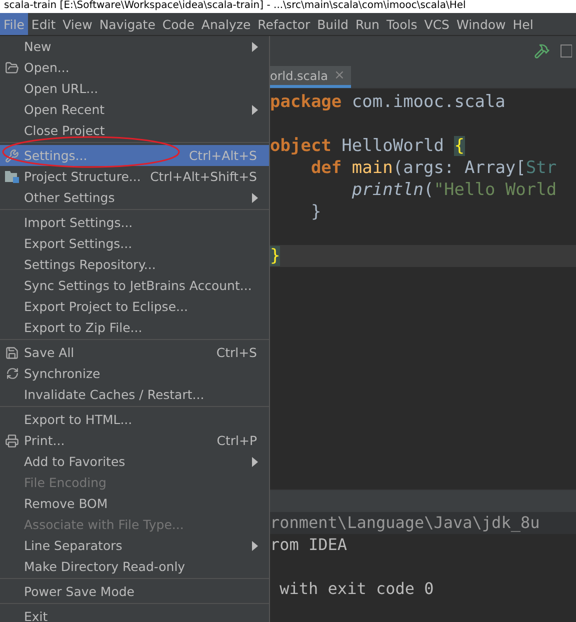 The width and height of the screenshot is (576, 622). I want to click on editor-tab: orld.scala ×, so click(310, 77).